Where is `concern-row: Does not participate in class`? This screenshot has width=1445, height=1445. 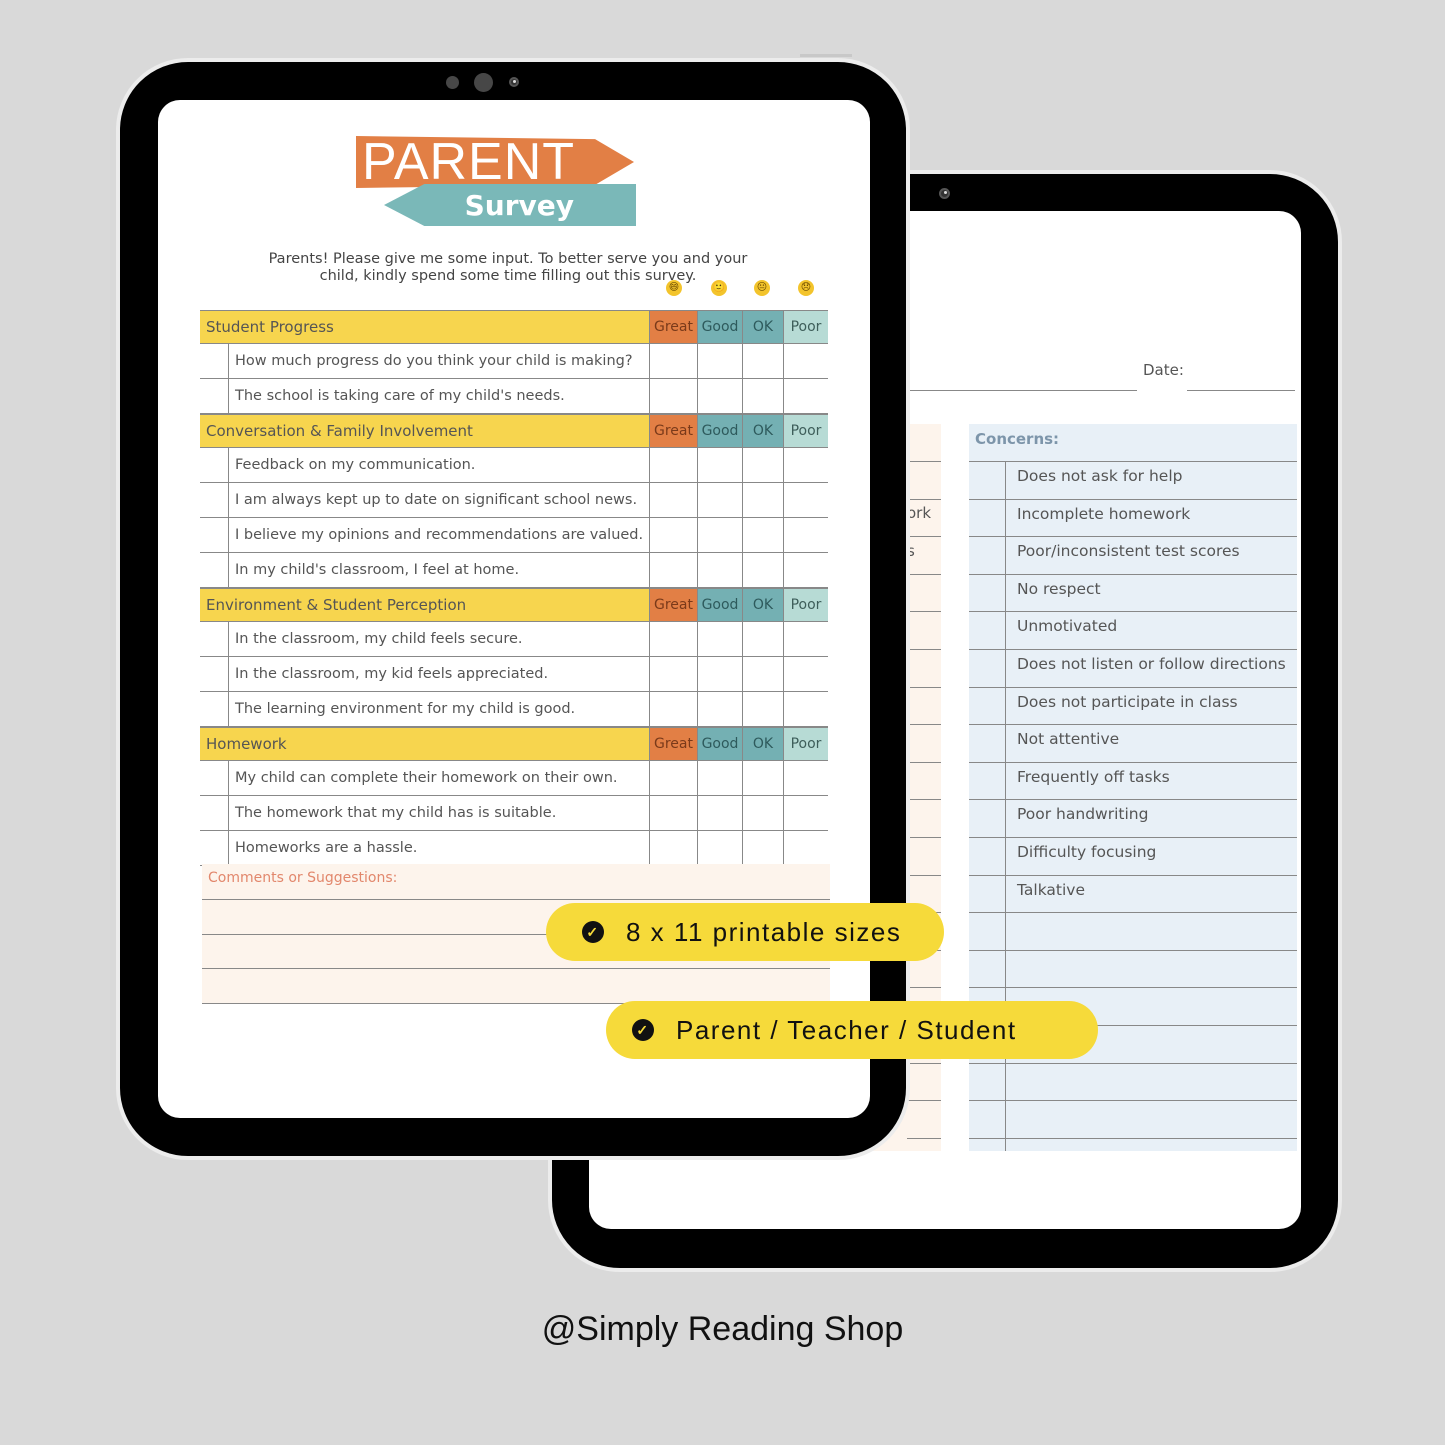
concern-row: Does not participate in class is located at coordinates (1133, 705).